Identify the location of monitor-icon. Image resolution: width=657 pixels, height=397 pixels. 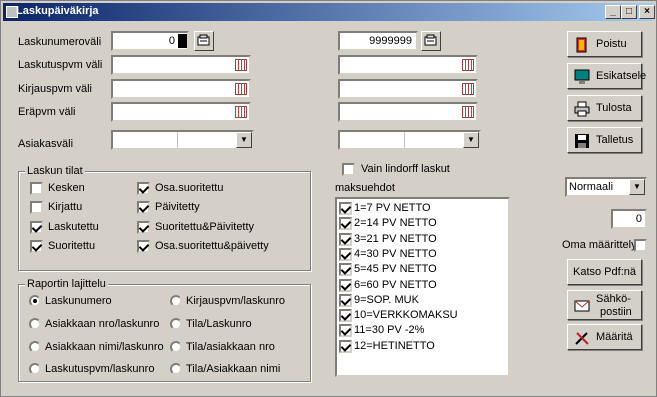
(582, 76).